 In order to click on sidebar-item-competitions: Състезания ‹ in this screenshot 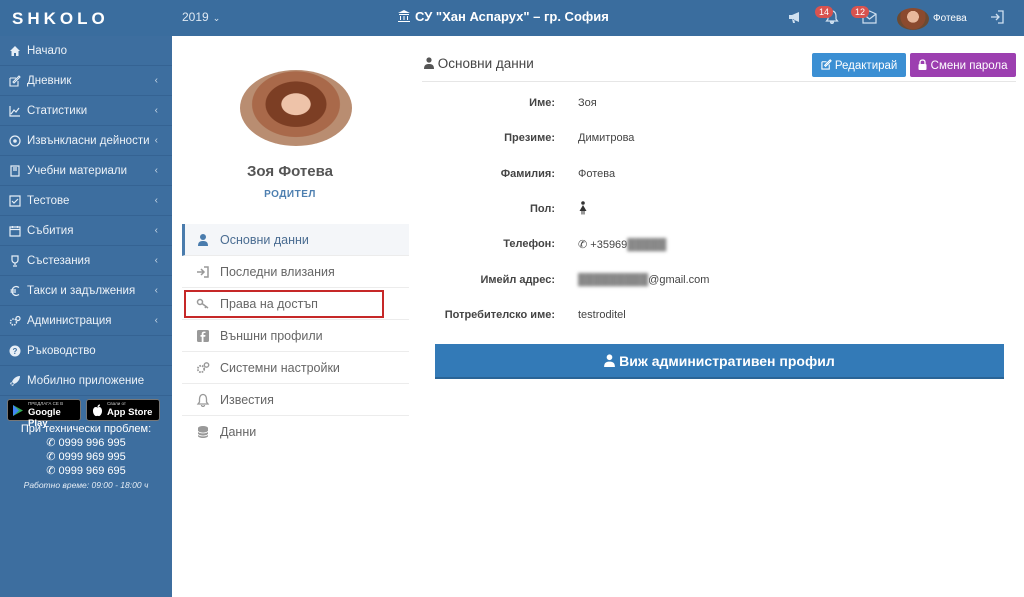, I will do `click(86, 261)`.